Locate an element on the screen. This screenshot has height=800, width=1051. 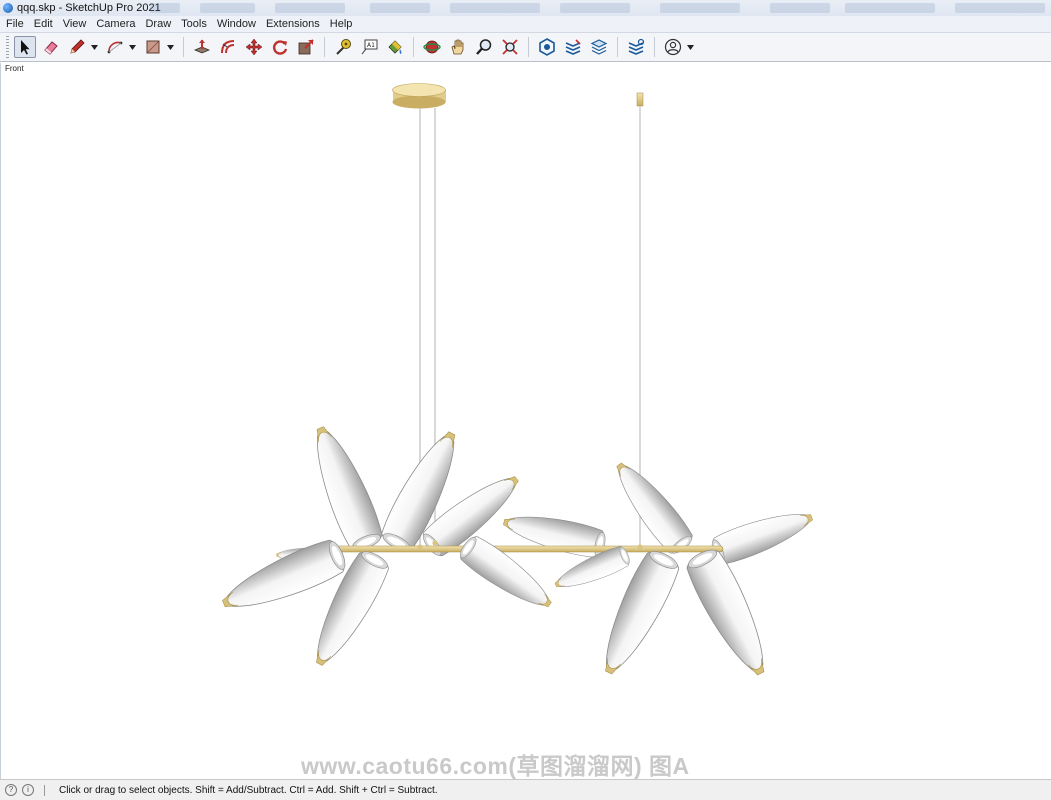
push-pull-tool-button is located at coordinates (202, 47).